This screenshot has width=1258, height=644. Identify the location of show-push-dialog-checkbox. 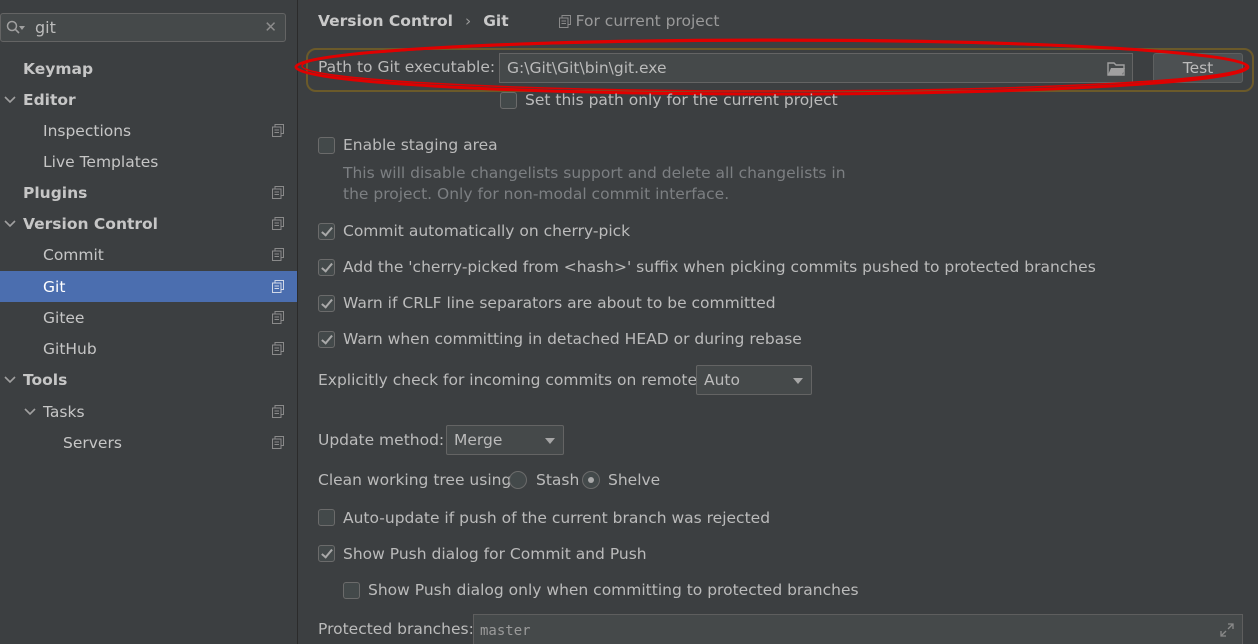
(326, 553).